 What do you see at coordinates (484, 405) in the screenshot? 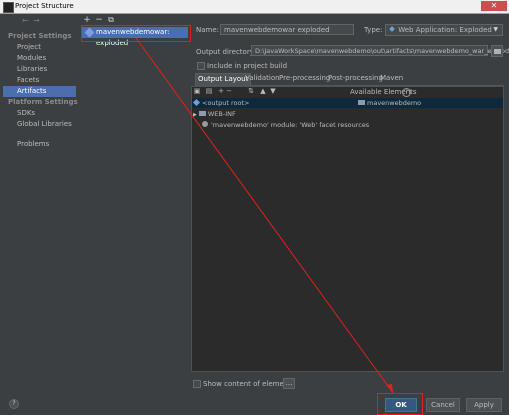
I see `apply-button: Apply` at bounding box center [484, 405].